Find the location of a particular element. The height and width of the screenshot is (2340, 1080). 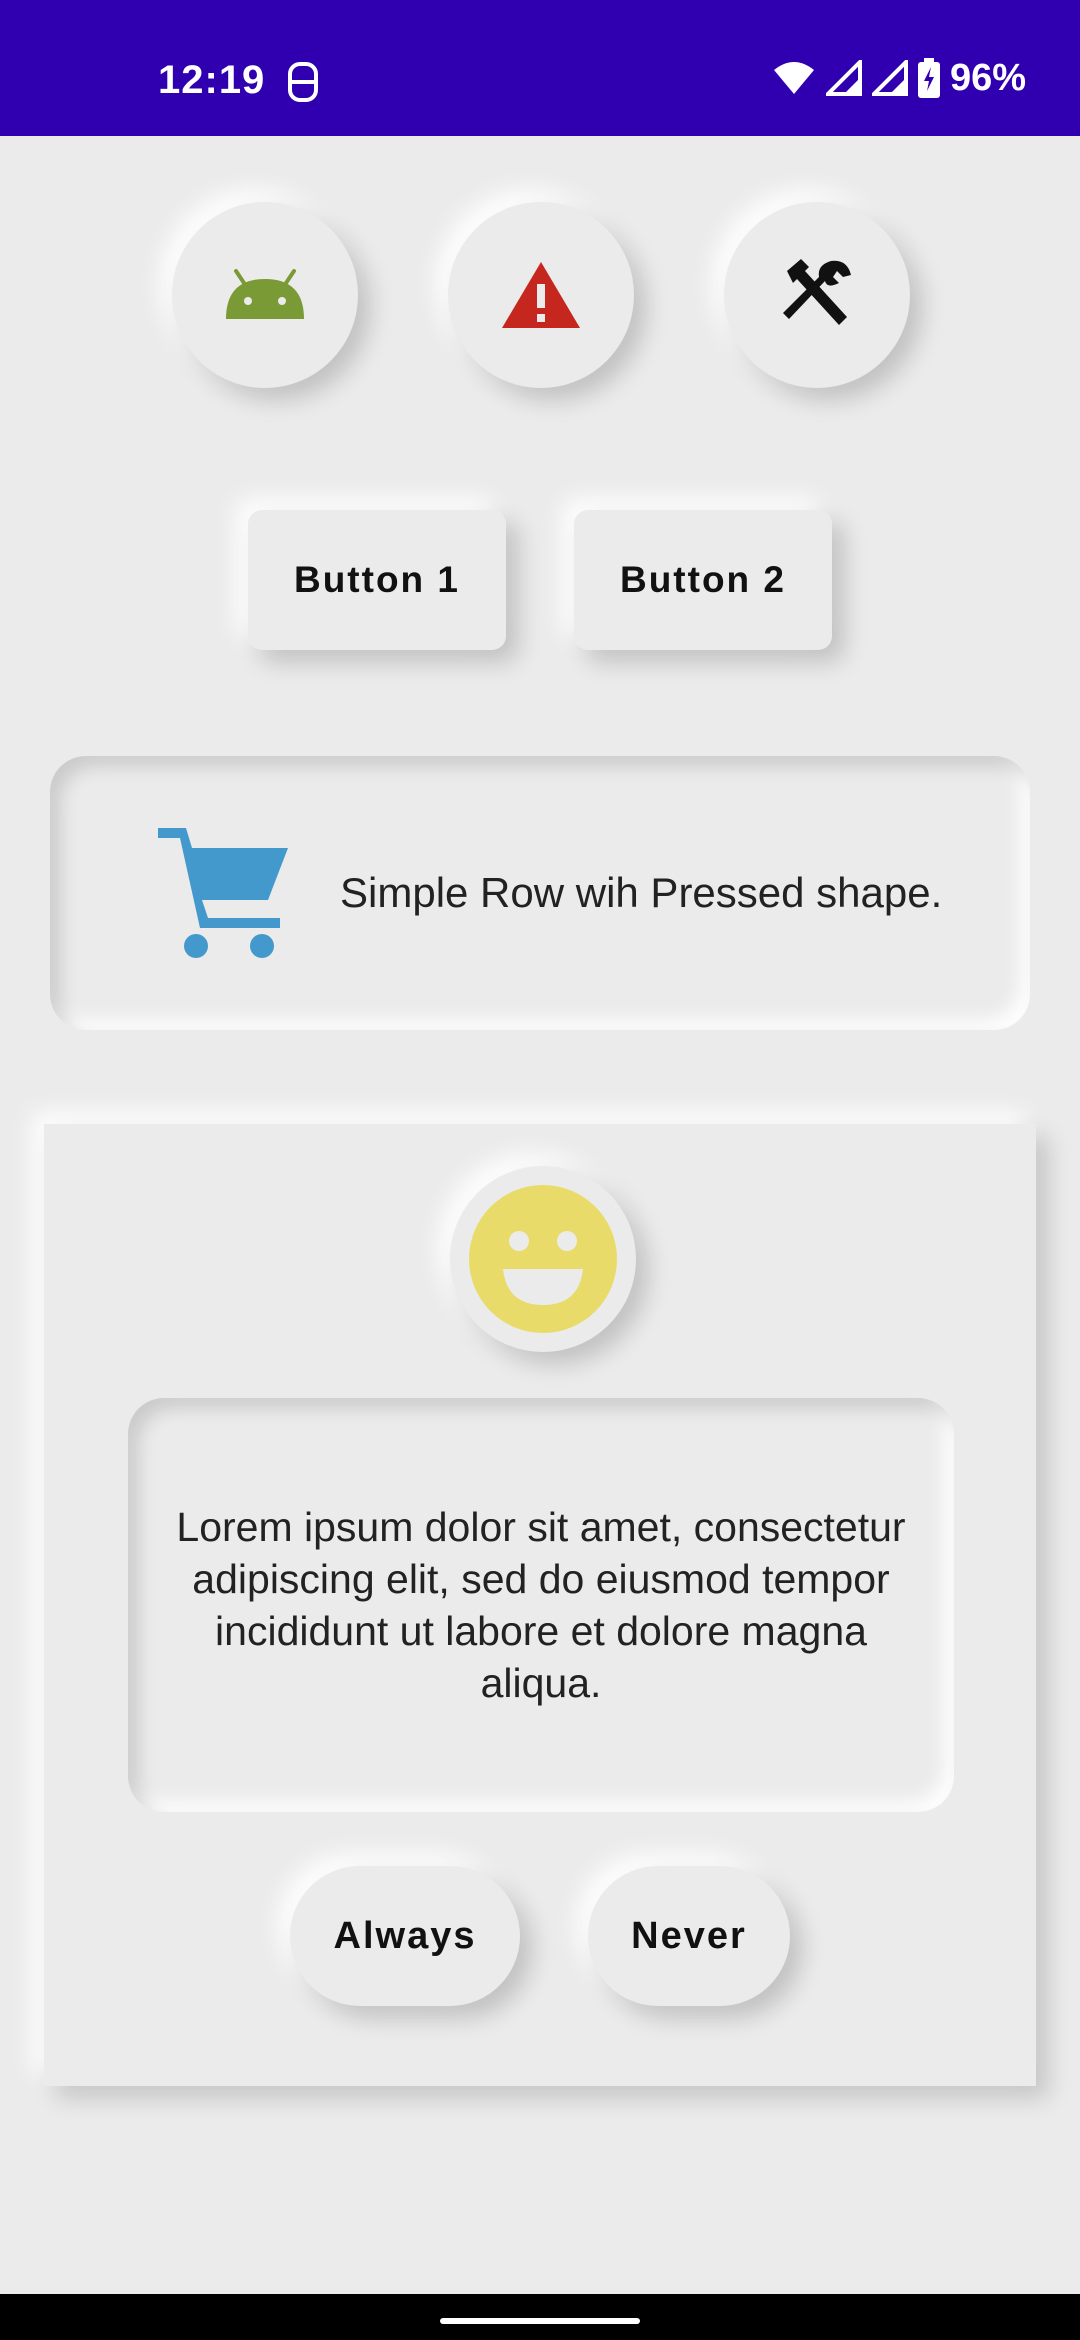

warning-icon is located at coordinates (541, 295).